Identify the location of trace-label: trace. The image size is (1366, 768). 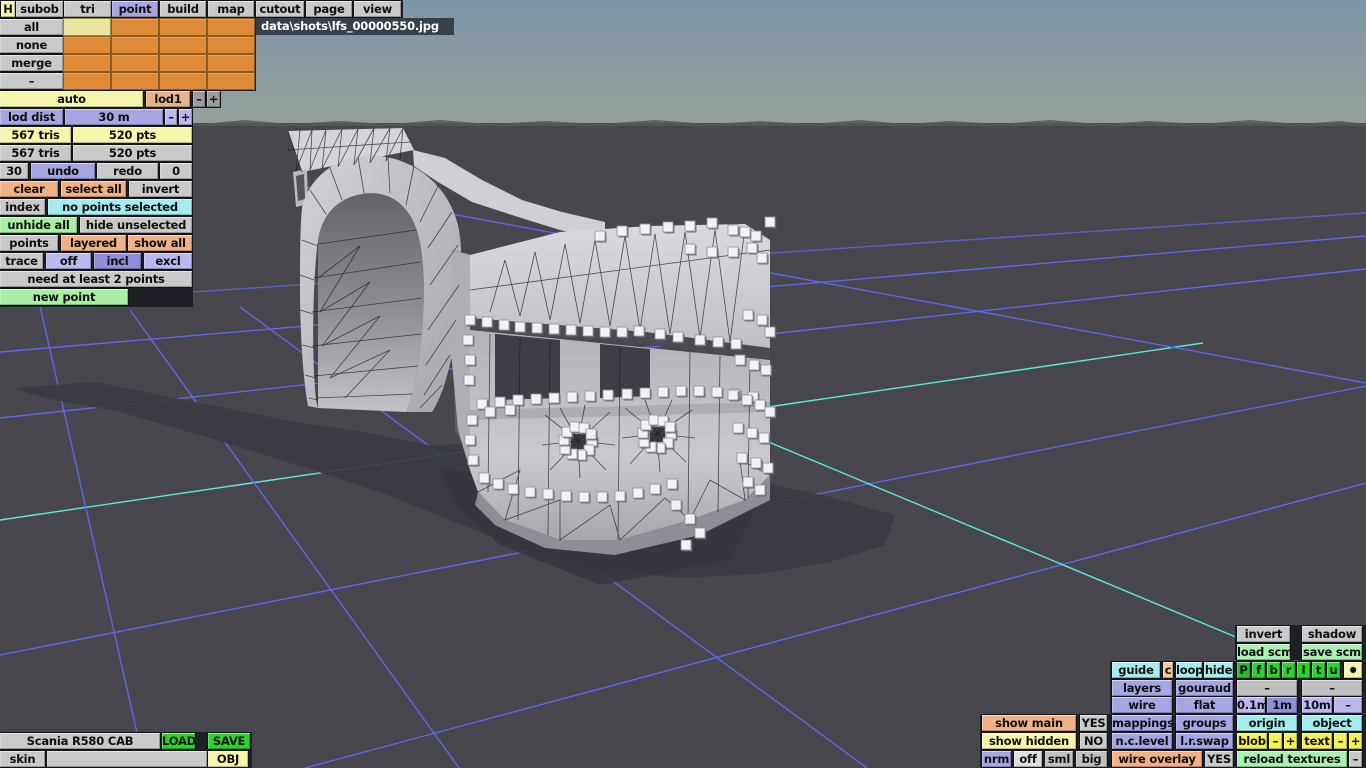
(21, 261).